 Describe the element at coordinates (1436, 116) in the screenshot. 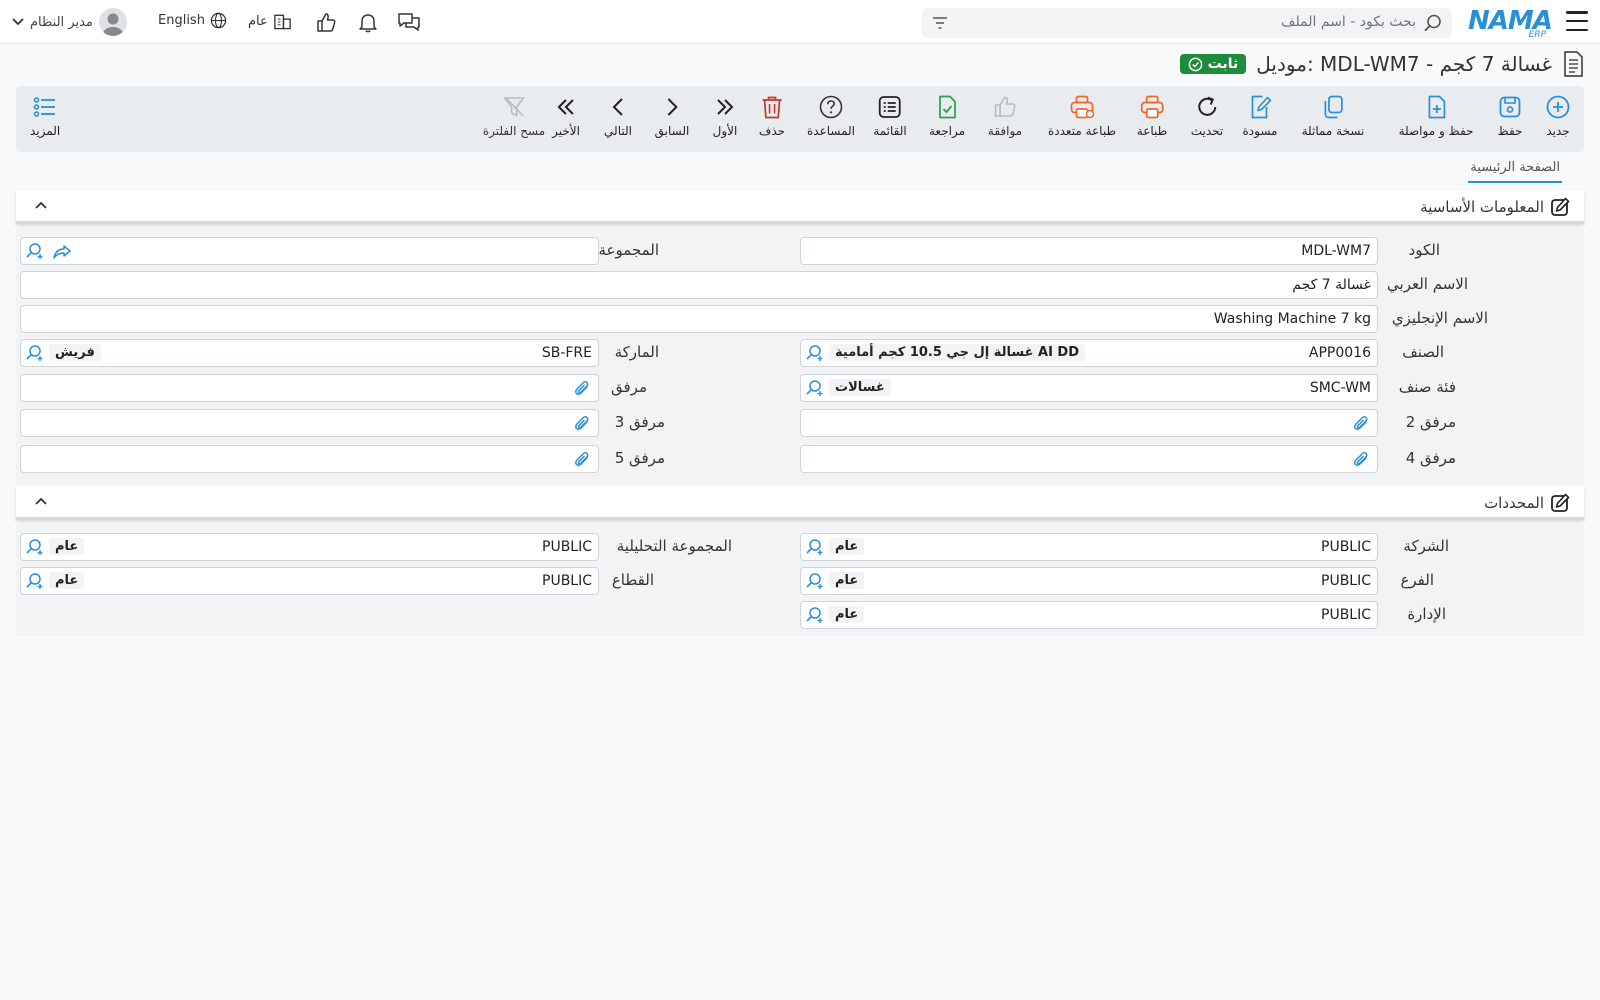

I see `save-continue-button: حفظ و مواصلة` at that location.